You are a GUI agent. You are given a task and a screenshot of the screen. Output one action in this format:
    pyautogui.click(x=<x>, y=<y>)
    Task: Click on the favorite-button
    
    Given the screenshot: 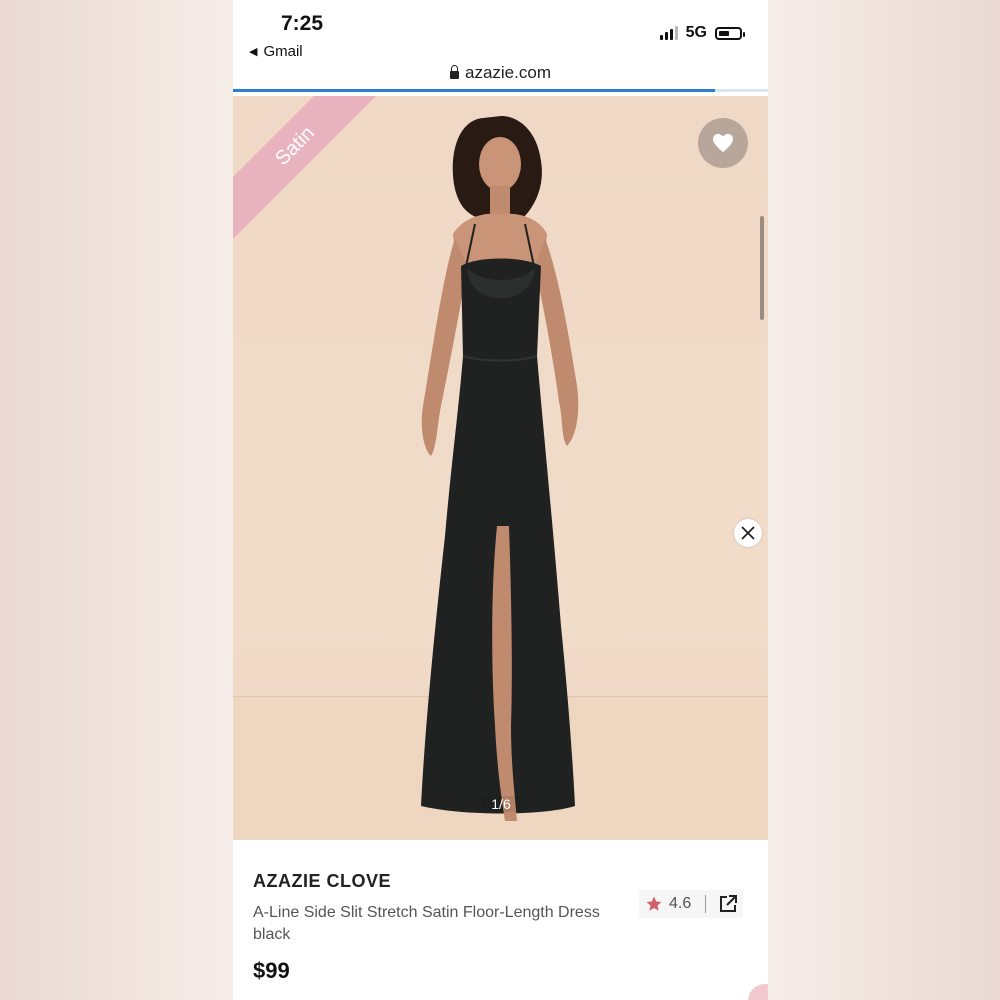 What is the action you would take?
    pyautogui.click(x=723, y=143)
    